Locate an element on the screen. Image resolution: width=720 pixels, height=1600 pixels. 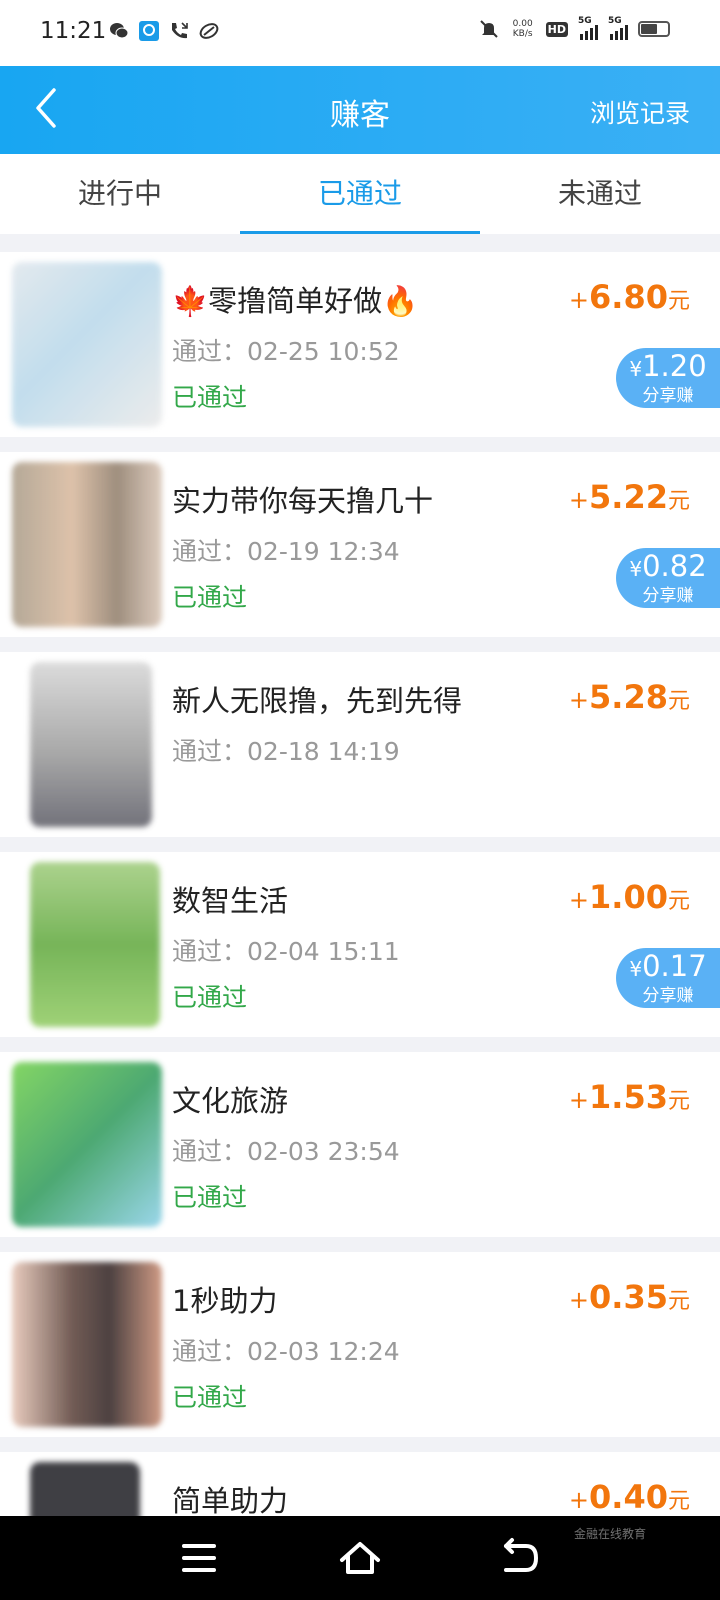
signal-icon: 5G is located at coordinates (588, 28).